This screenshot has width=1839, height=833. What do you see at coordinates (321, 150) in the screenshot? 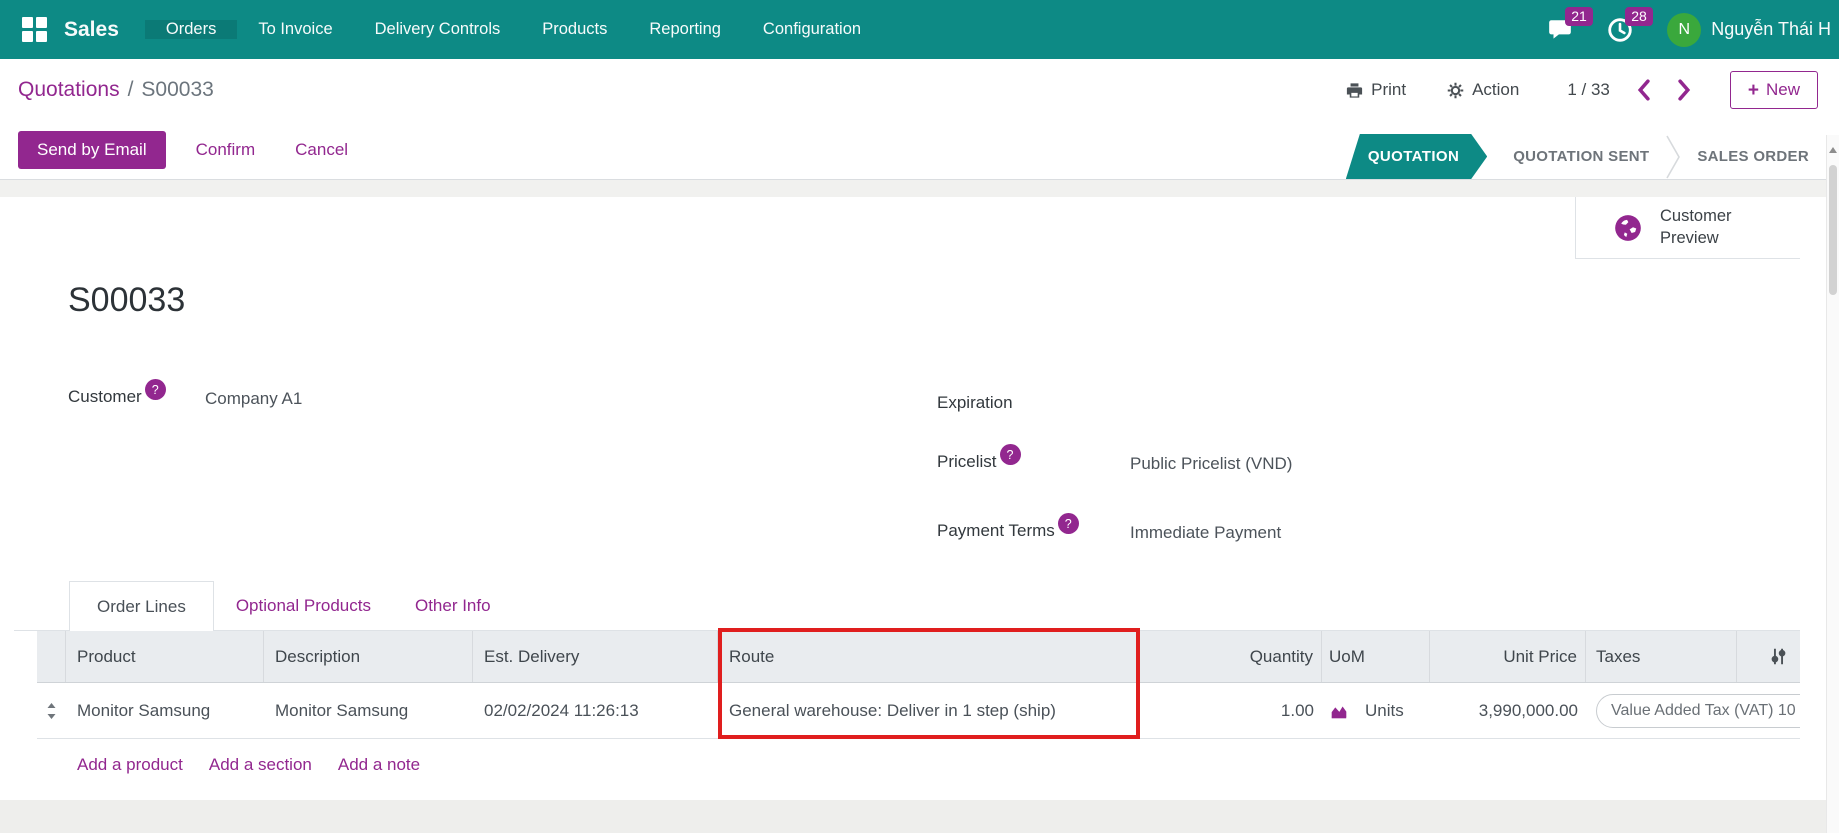
I see `cancel-button: Cancel` at bounding box center [321, 150].